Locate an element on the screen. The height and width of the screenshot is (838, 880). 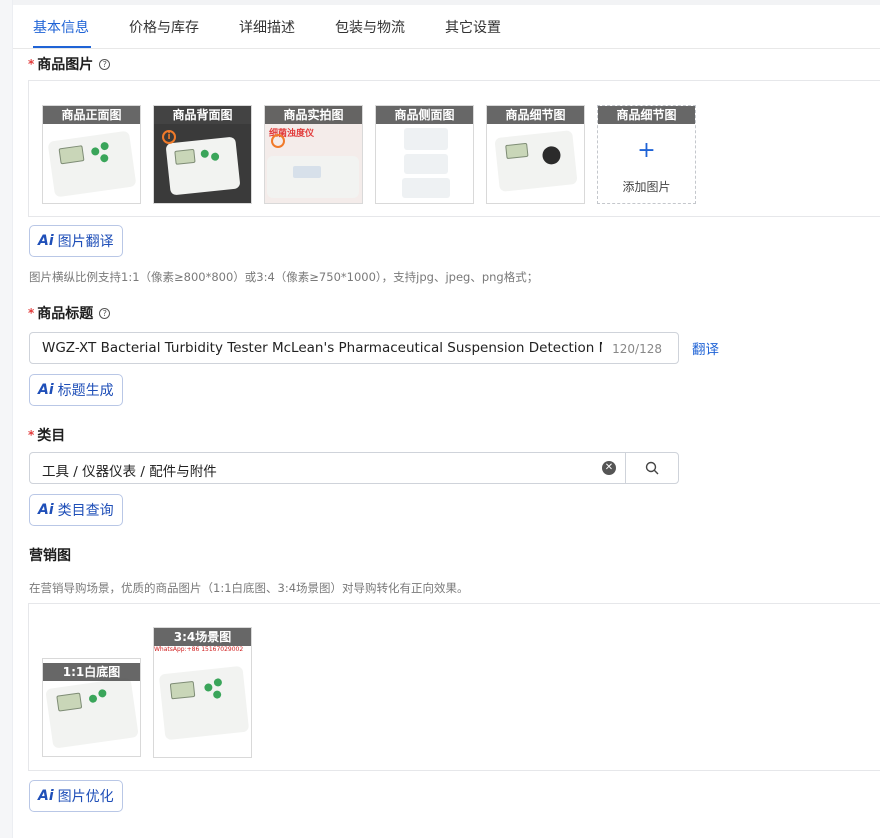
category-search-button is located at coordinates (652, 468).